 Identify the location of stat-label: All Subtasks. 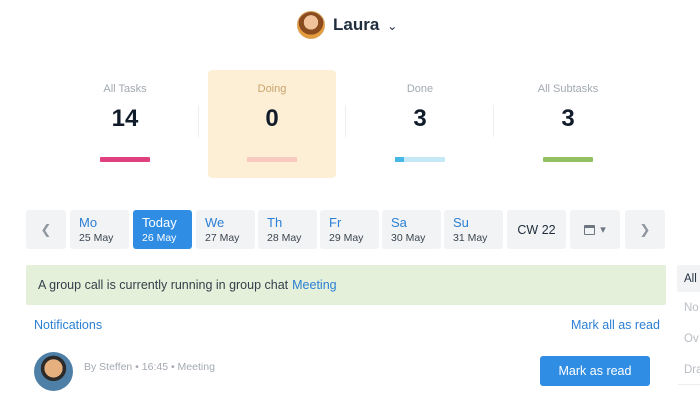
(568, 89).